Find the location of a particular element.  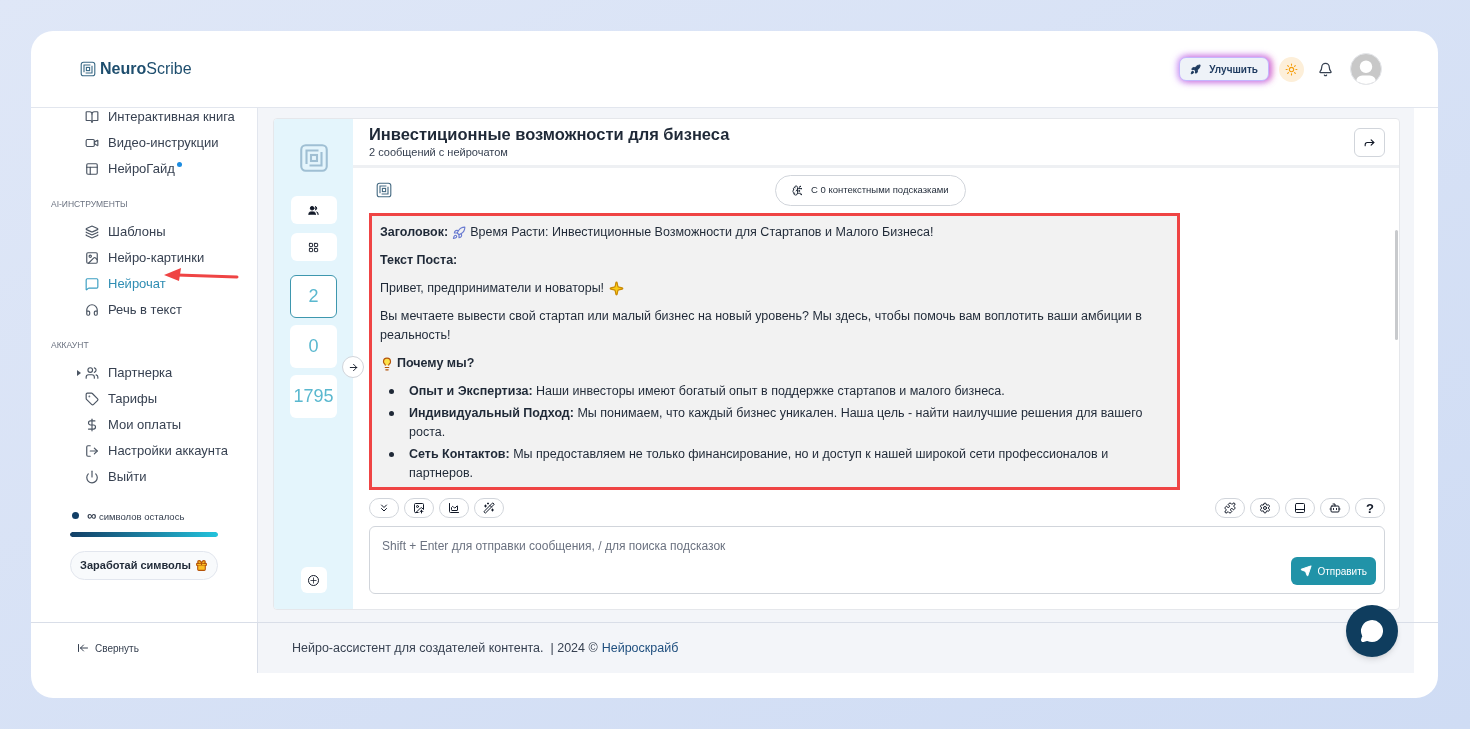

message-paragraph: Привет, предприниматели и новаторы! is located at coordinates (492, 288).